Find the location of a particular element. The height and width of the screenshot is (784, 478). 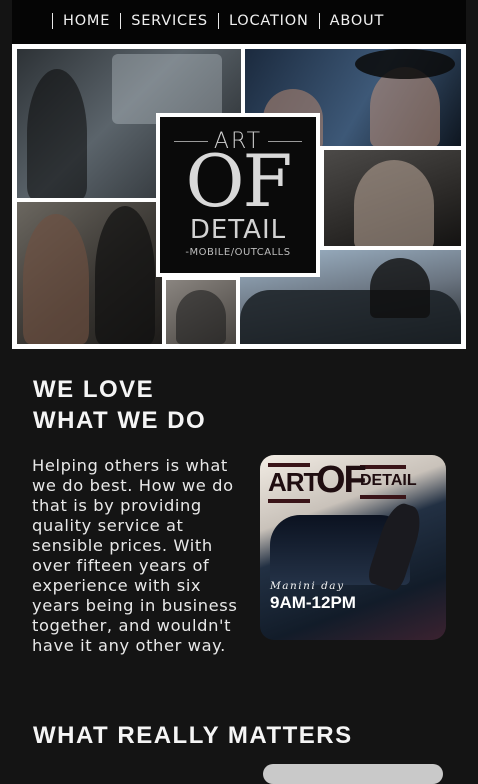

collage-photo-portrait is located at coordinates (392, 198).